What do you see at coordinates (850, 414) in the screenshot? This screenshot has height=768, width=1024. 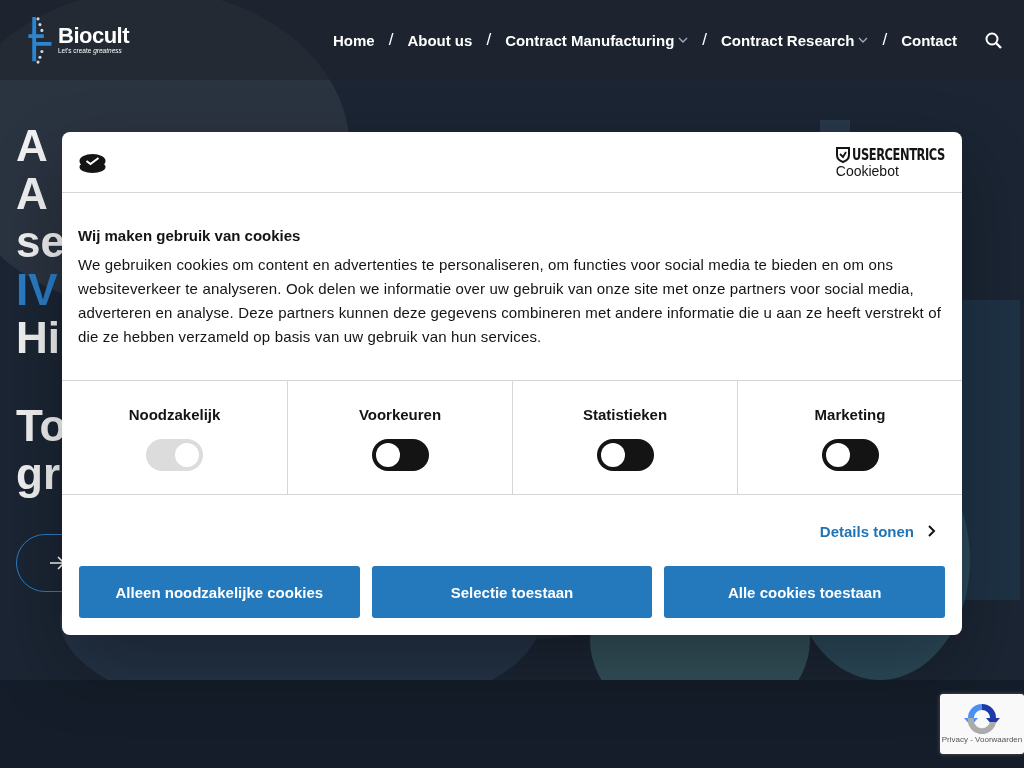 I see `category-label: Marketing` at bounding box center [850, 414].